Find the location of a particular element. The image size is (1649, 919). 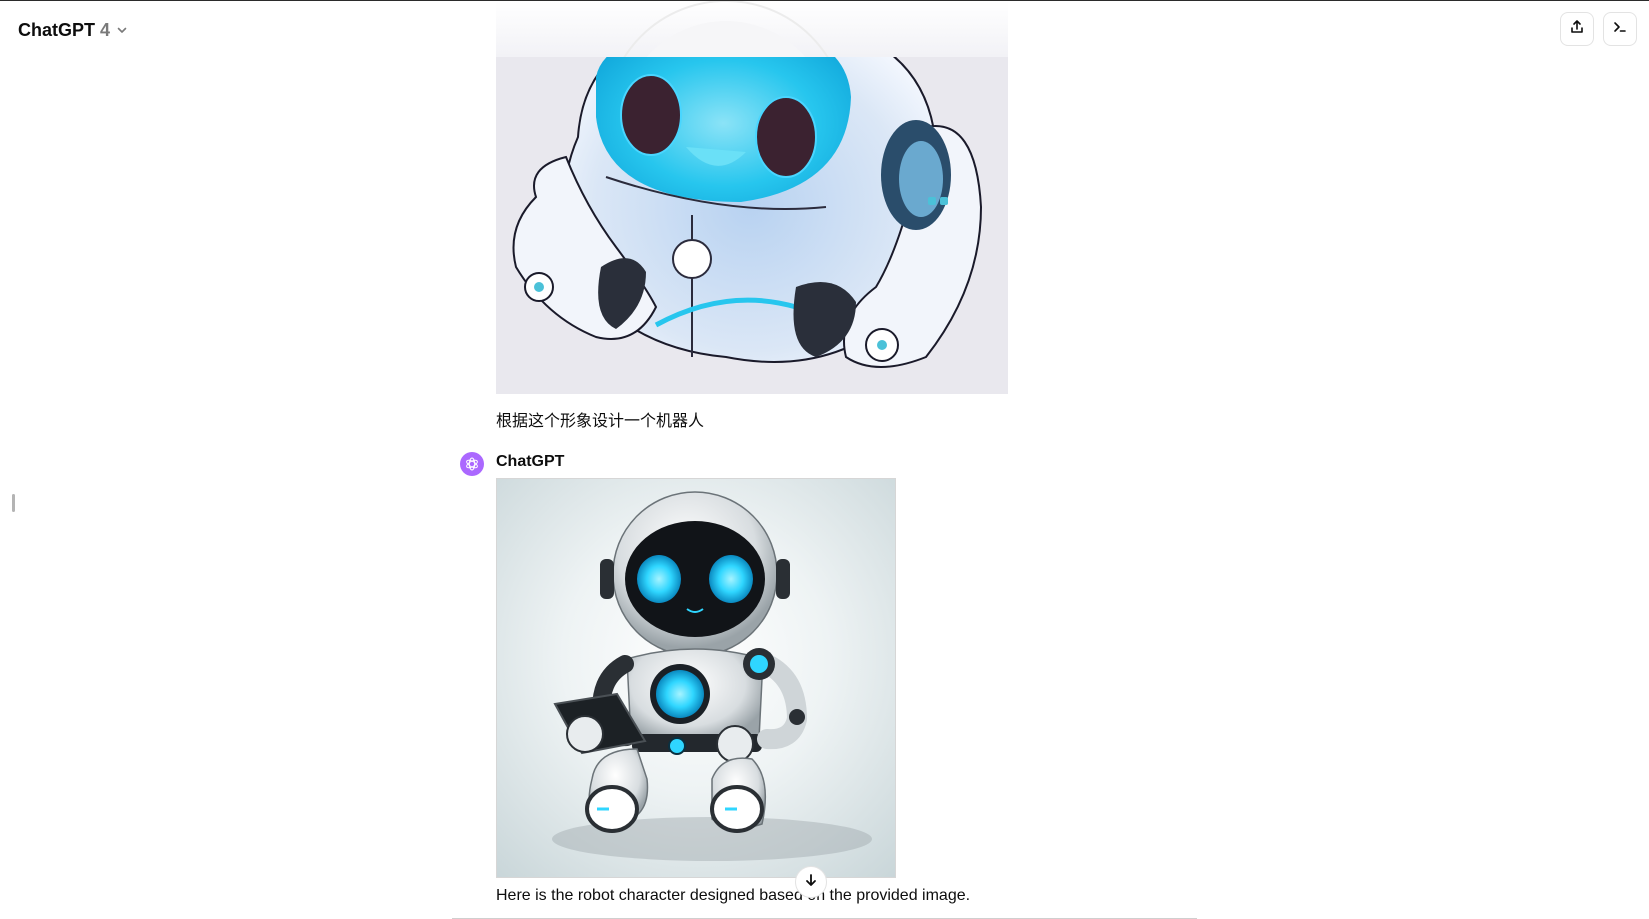

share-button is located at coordinates (1577, 29).